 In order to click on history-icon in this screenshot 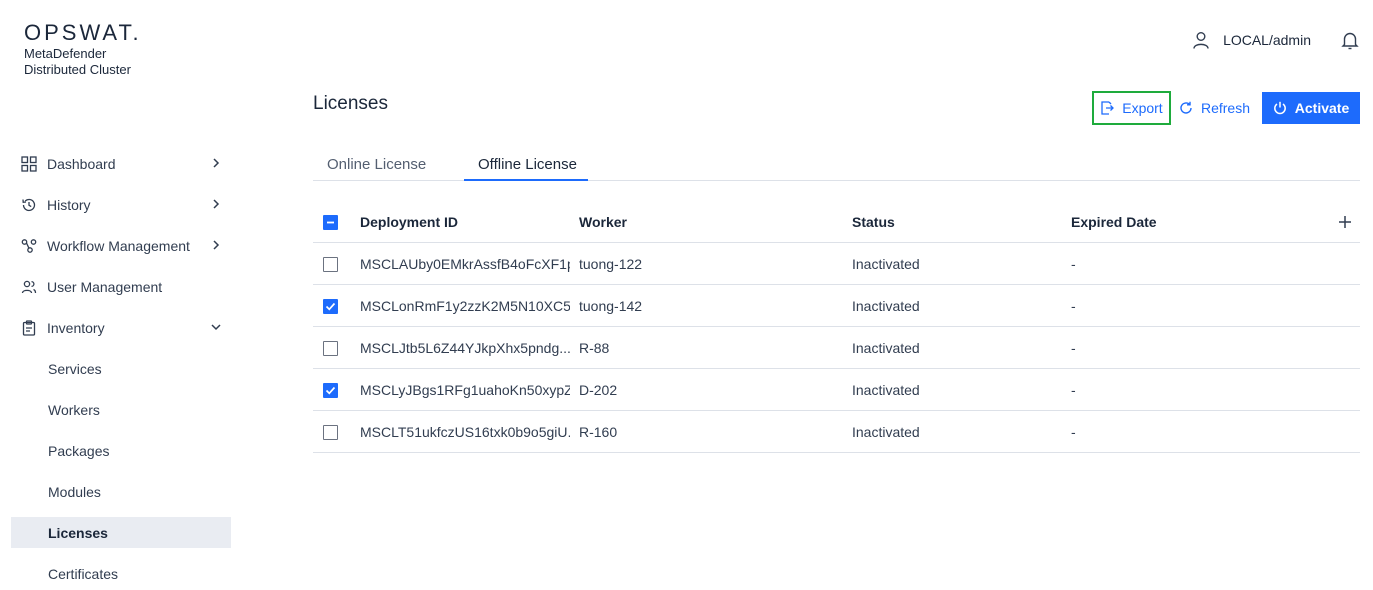, I will do `click(29, 205)`.